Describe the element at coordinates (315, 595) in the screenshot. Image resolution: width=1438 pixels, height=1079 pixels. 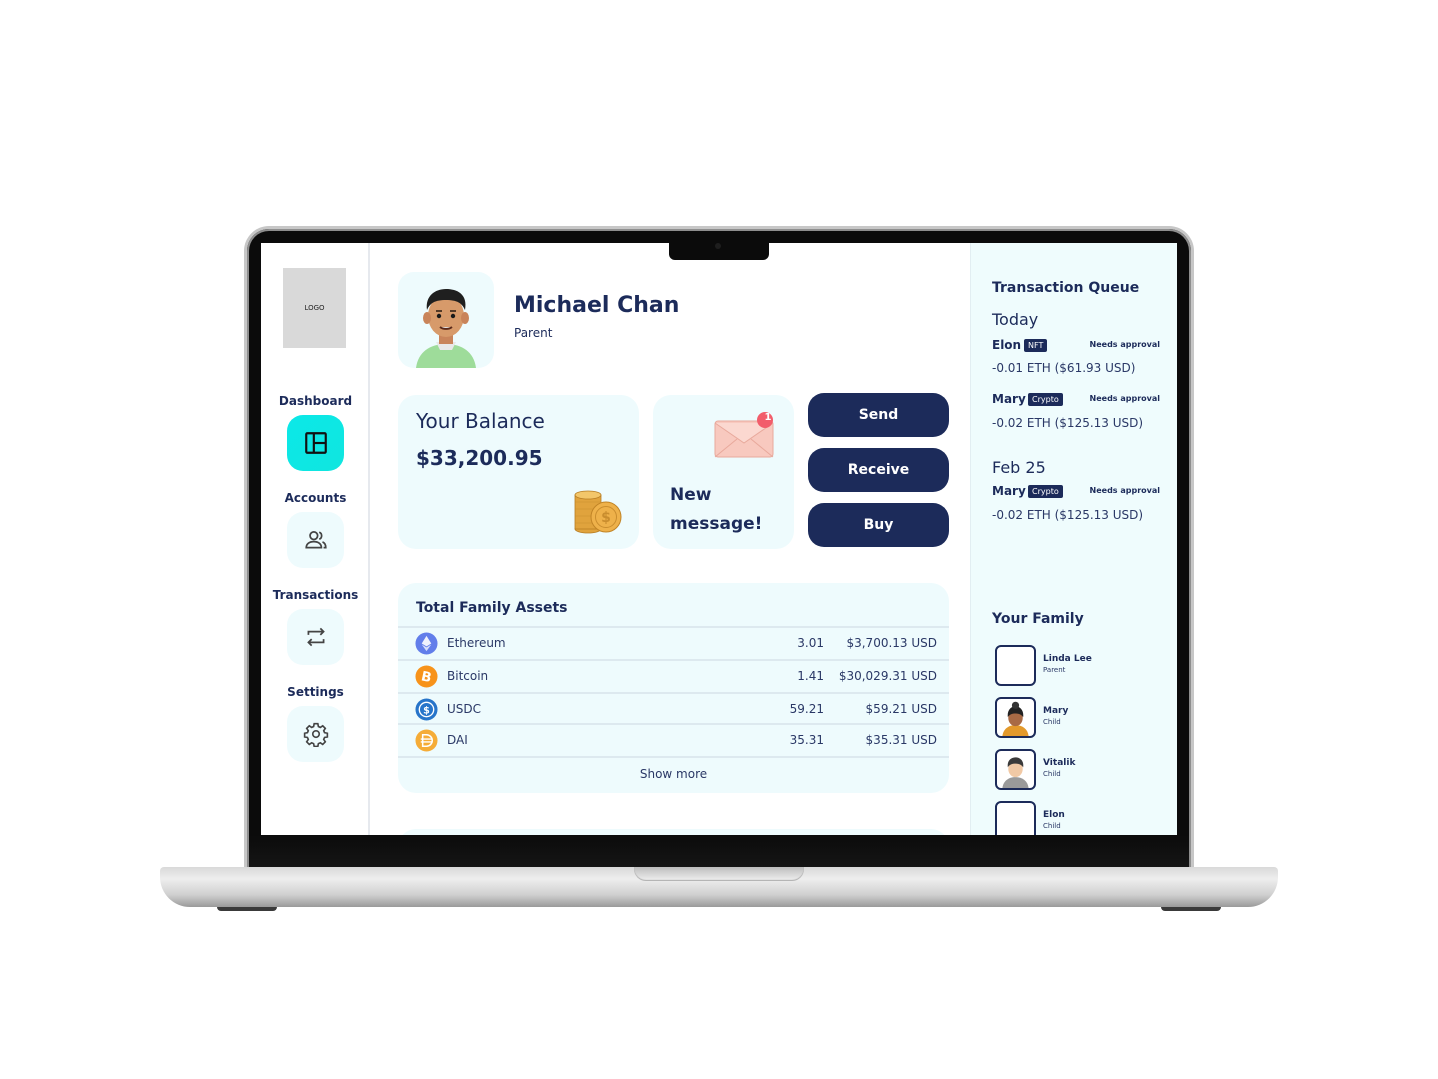
I see `sidebar-item-label: Transactions` at that location.